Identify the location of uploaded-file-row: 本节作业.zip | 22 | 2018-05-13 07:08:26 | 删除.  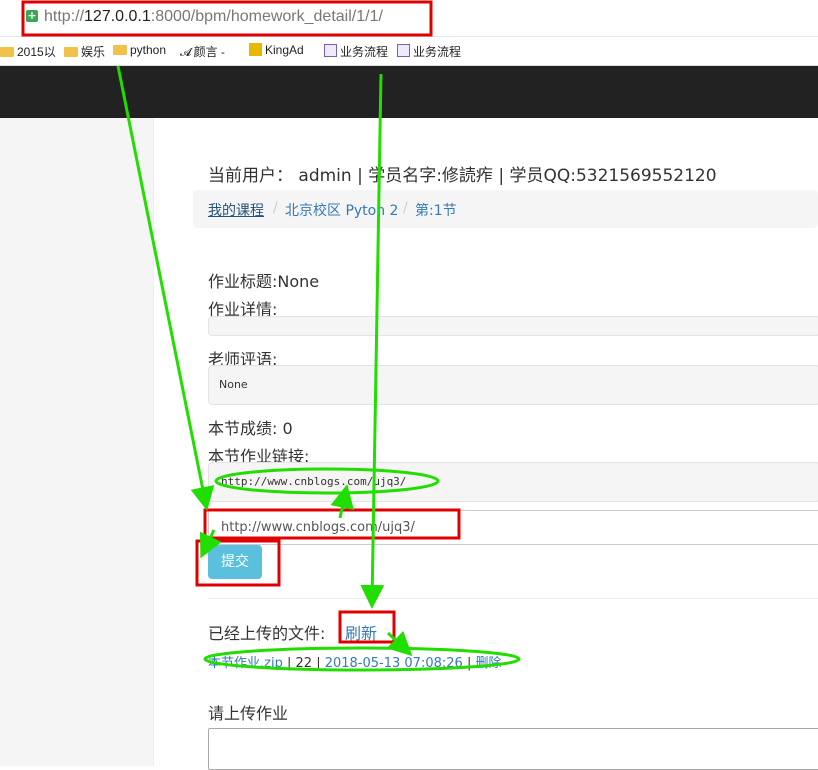
(355, 663).